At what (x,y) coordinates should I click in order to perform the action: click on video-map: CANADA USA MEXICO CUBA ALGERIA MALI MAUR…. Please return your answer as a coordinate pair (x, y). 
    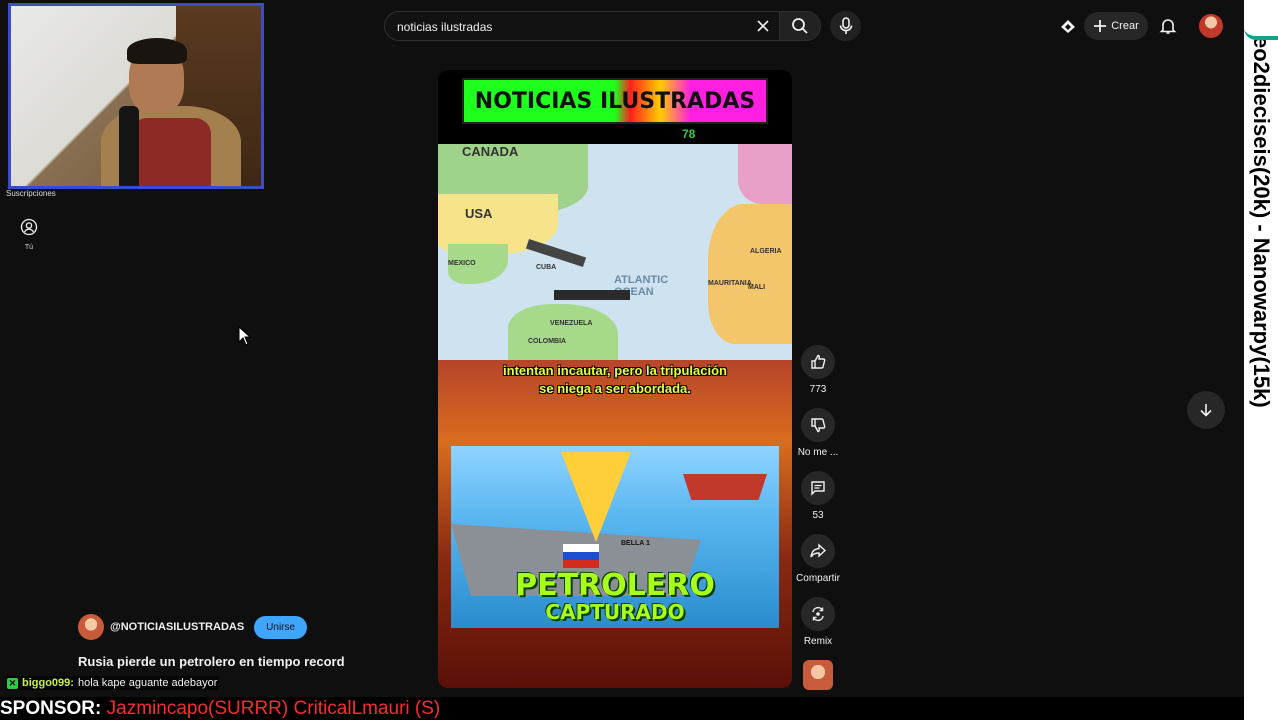
    Looking at the image, I should click on (615, 252).